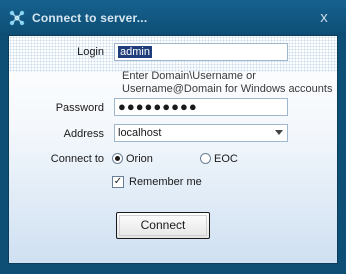  I want to click on remember-me-label: Remember me, so click(165, 182).